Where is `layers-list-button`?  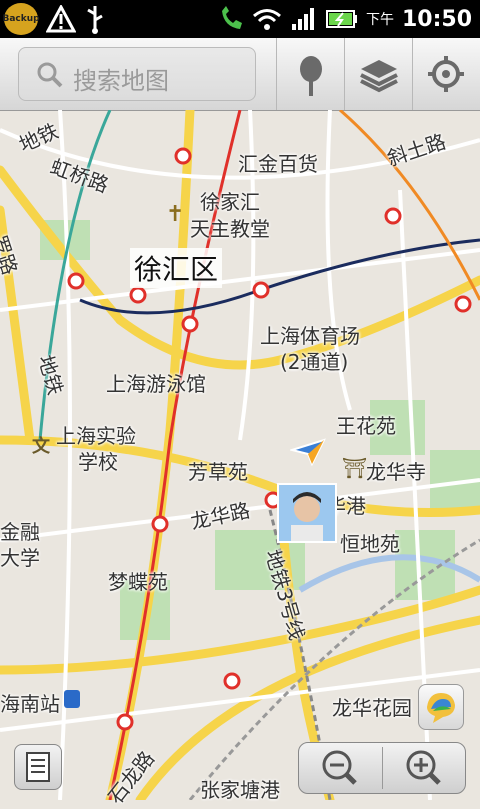
layers-list-button is located at coordinates (38, 767).